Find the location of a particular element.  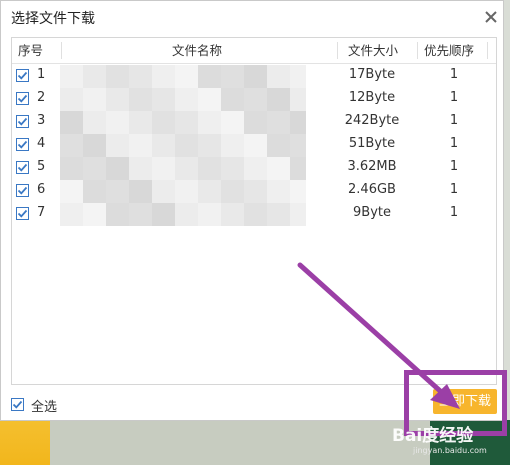

watermark-url: jingyan.baidu.com is located at coordinates (450, 450).